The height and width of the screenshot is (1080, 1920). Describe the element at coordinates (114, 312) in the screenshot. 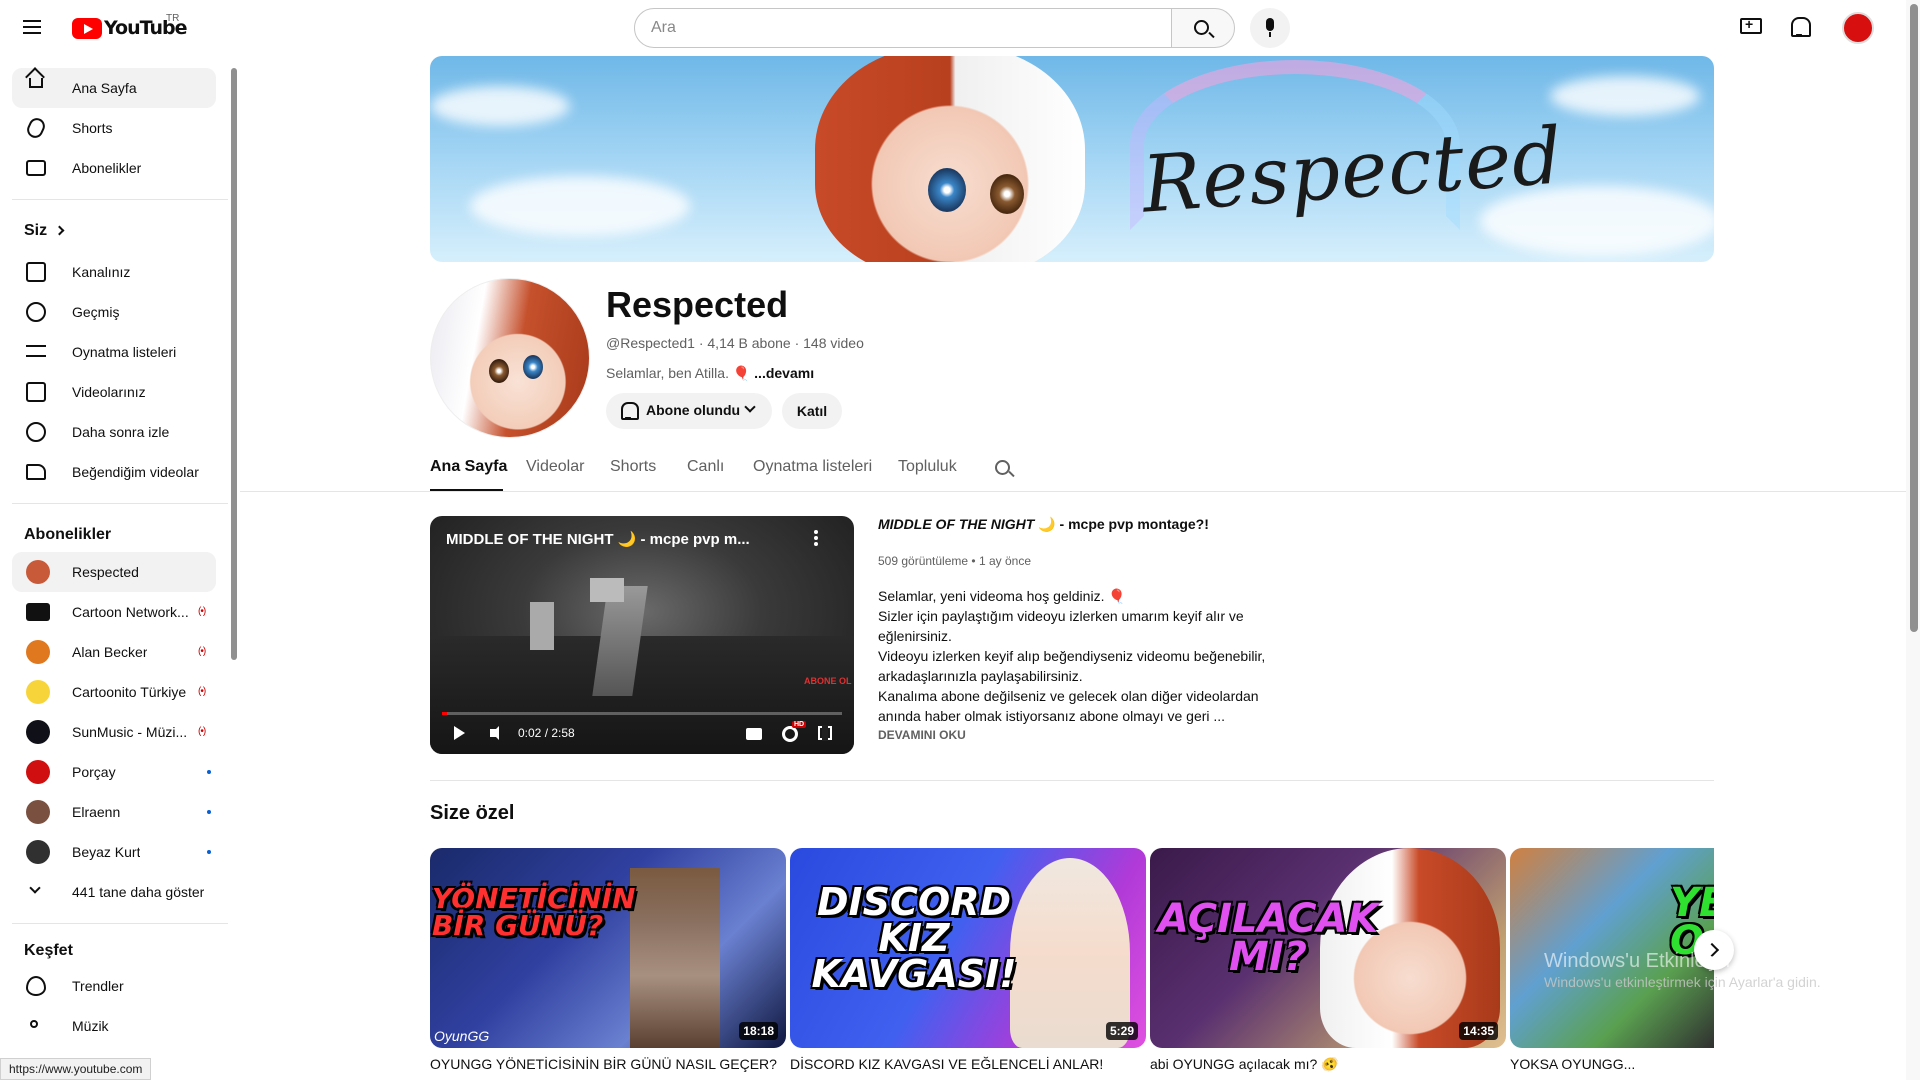

I see `sidebar-item-history: Geçmiş` at that location.